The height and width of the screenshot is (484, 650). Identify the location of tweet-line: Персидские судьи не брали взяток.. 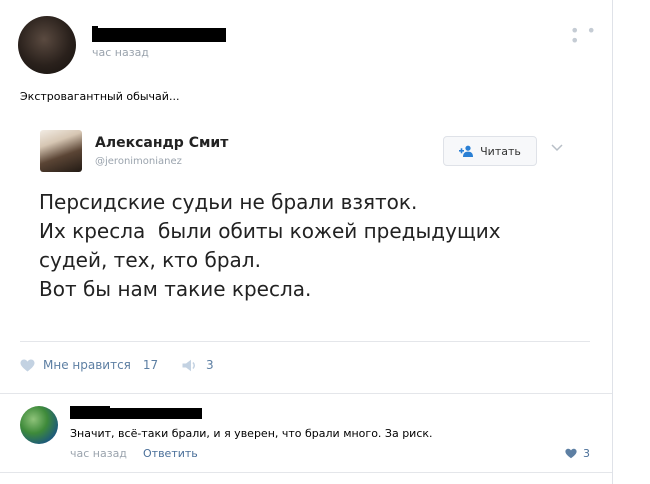
(228, 202).